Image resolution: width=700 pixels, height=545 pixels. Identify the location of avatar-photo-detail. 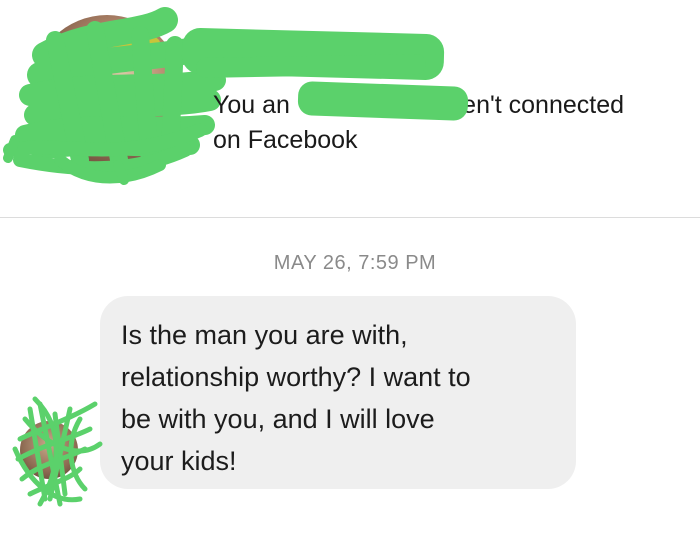
(135, 43).